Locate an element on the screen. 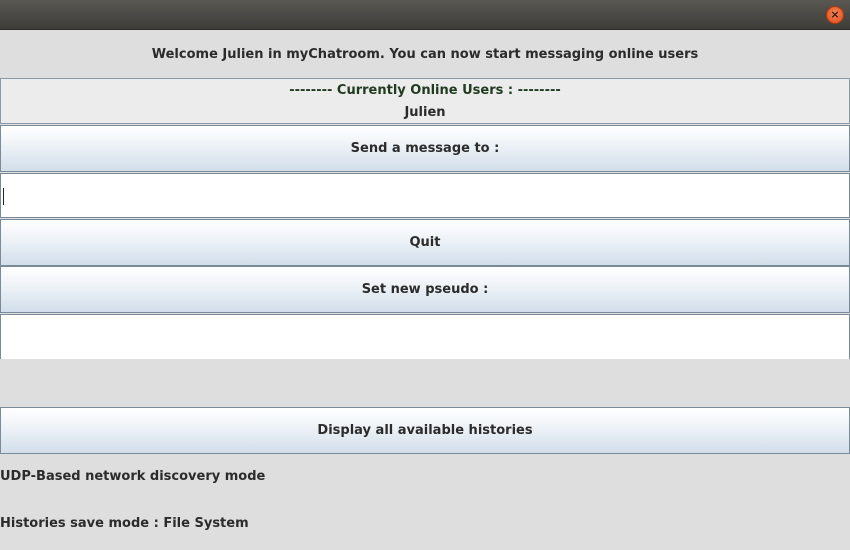 The height and width of the screenshot is (550, 850). text-caret is located at coordinates (3, 196).